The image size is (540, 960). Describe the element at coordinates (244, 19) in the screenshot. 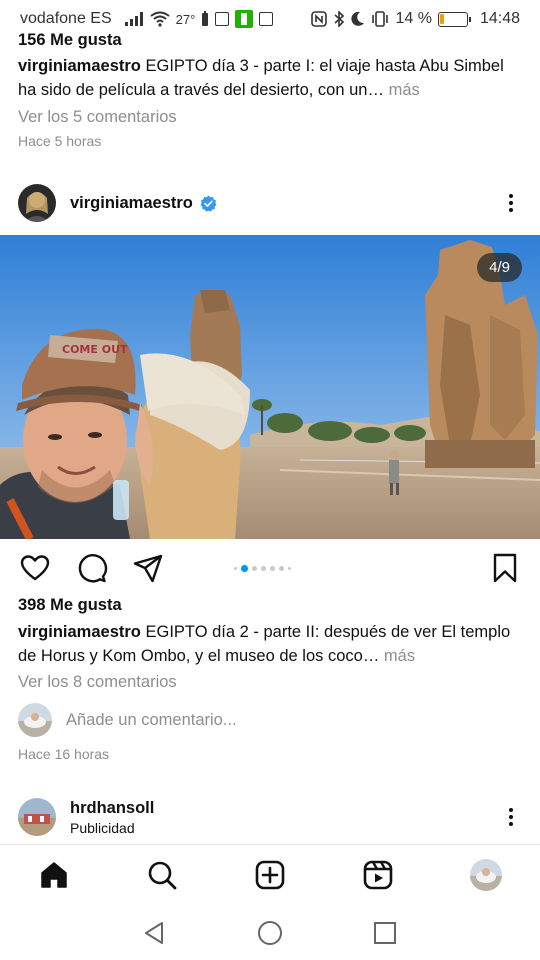

I see `app-notification-icon` at that location.